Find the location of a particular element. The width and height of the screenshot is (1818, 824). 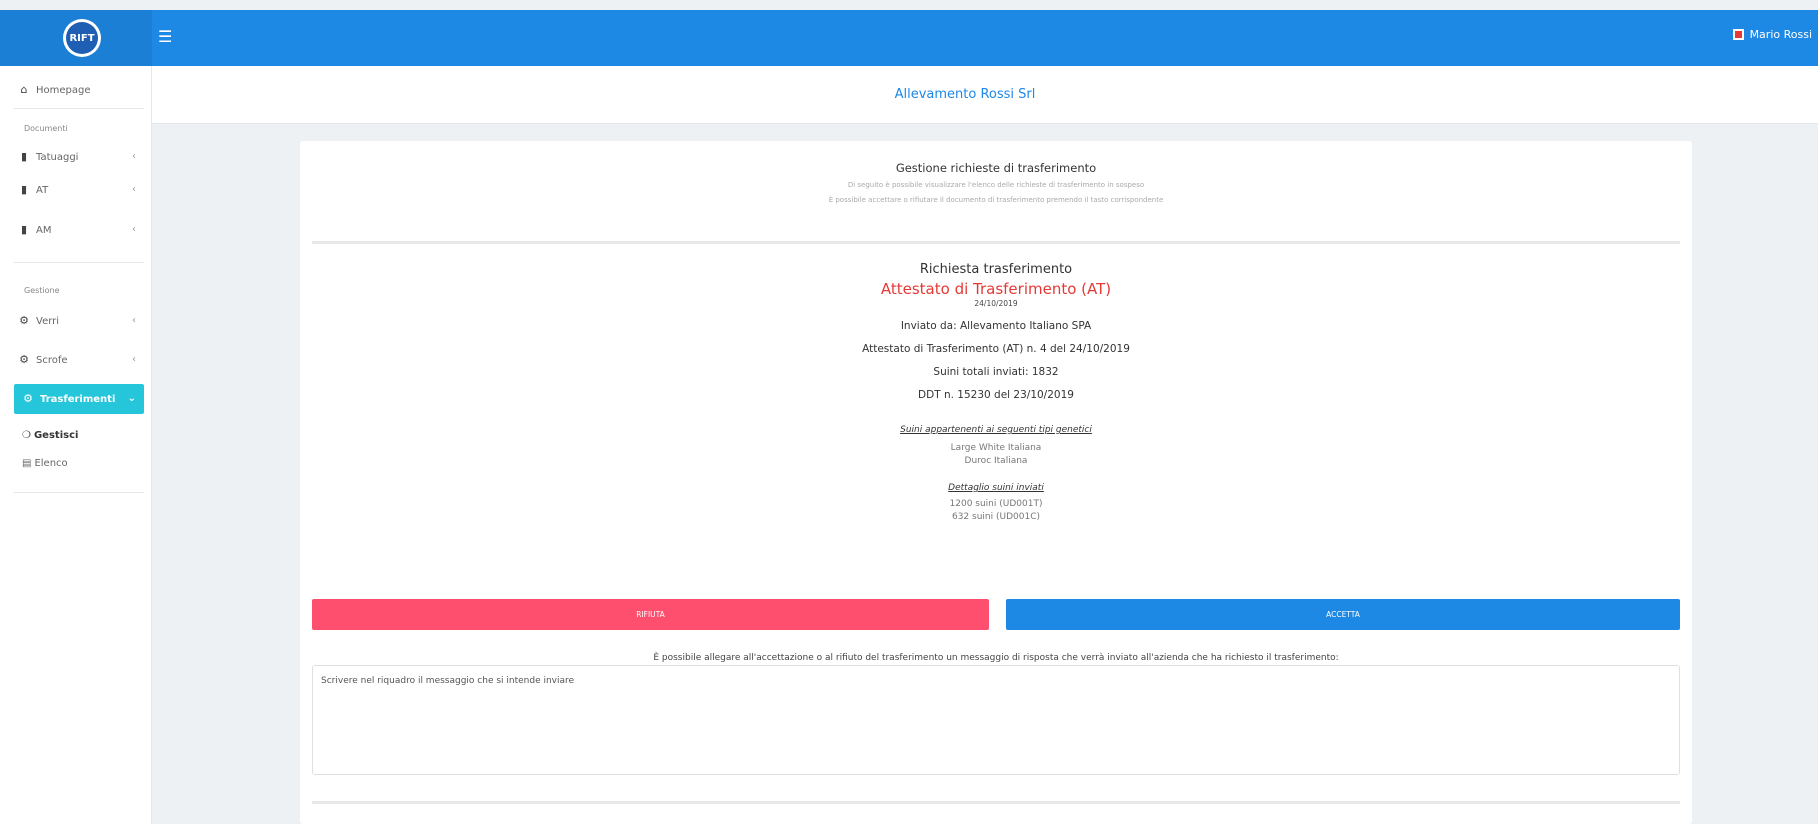

sidebar-item-label: Homepage is located at coordinates (63, 90).